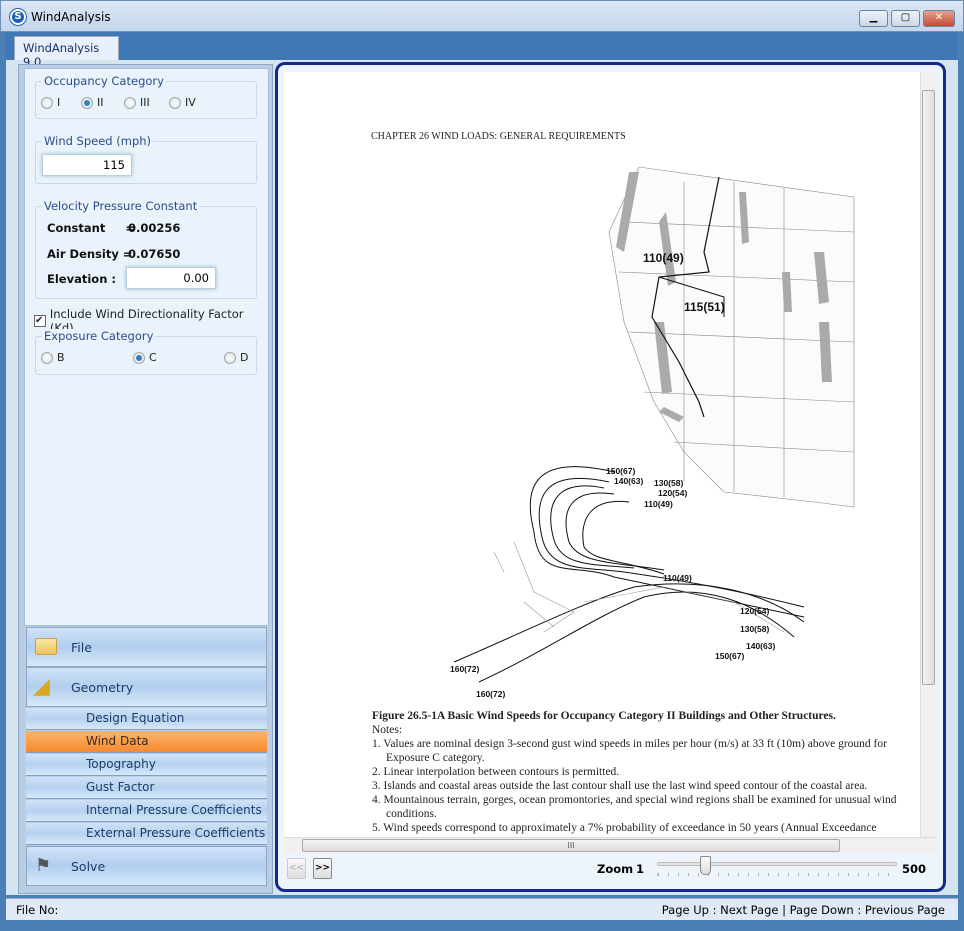 This screenshot has width=964, height=931. Describe the element at coordinates (236, 357) in the screenshot. I see `radio-exposure-d: D` at that location.